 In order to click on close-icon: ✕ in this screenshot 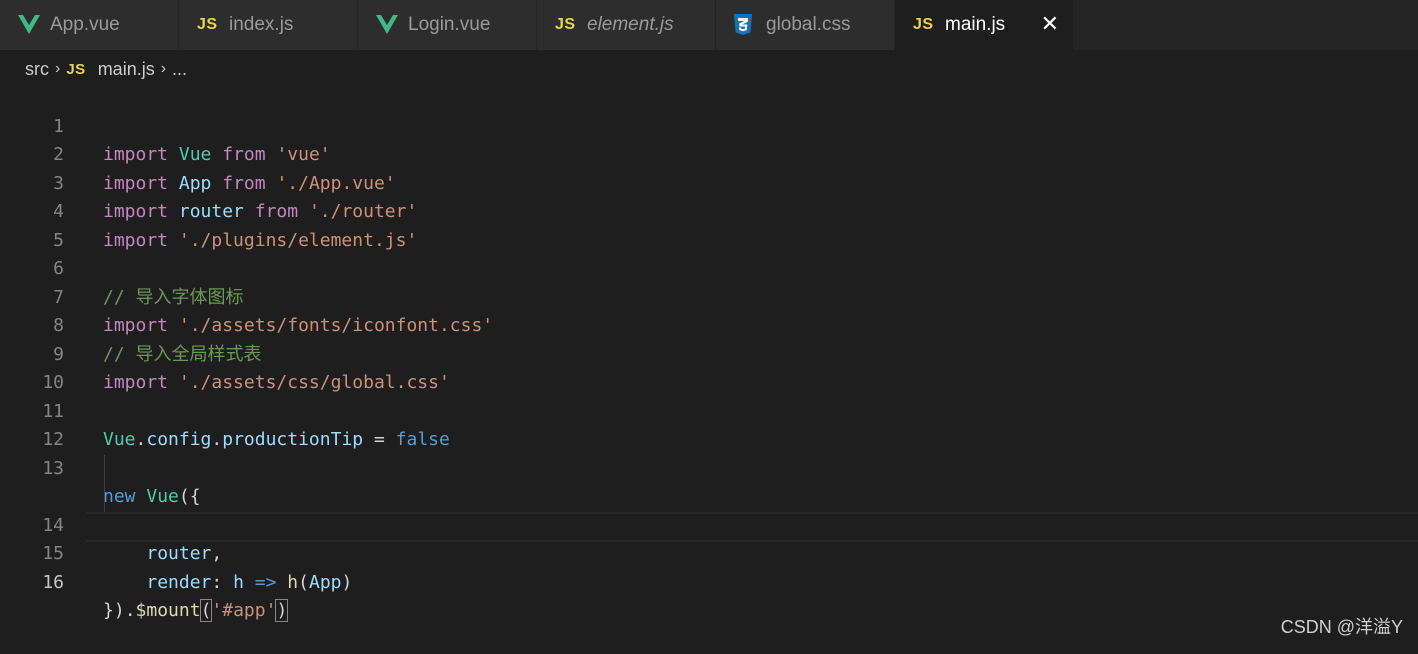, I will do `click(1050, 24)`.